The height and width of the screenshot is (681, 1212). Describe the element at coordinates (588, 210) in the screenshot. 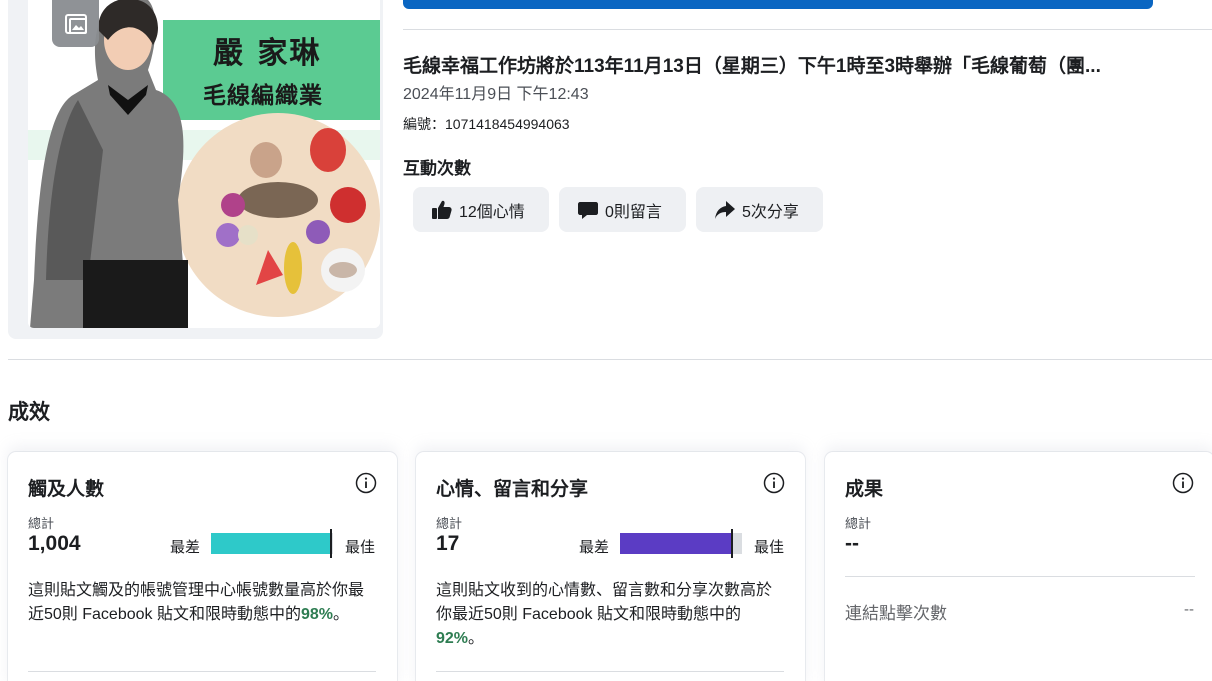

I see `comment-icon` at that location.